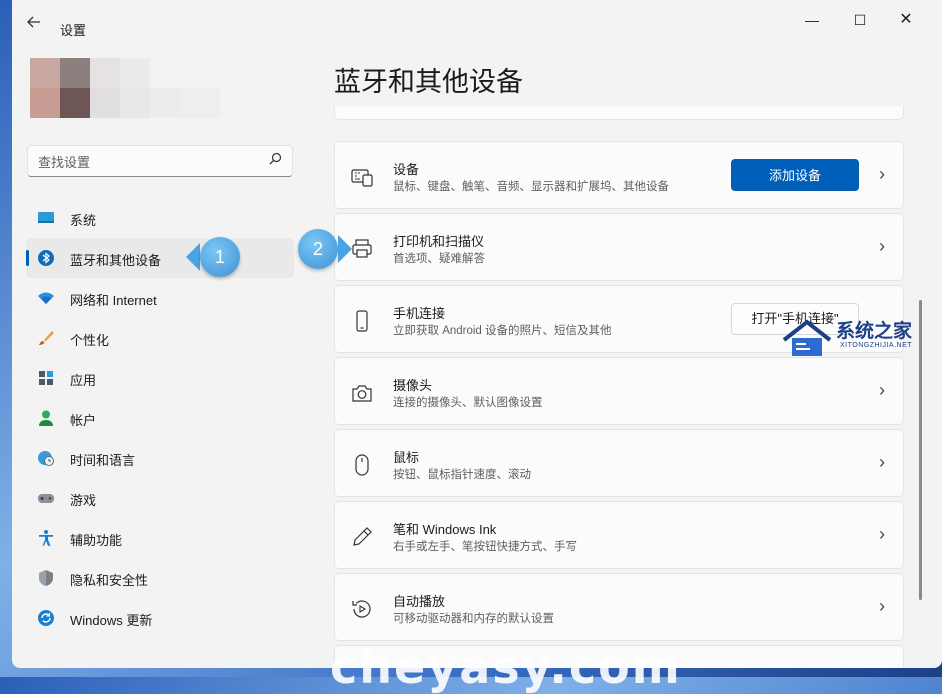 The height and width of the screenshot is (694, 942). I want to click on card-subtitle: 鼠标、键盘、触笔、音频、显示器和扩展坞、其他设备, so click(531, 187).